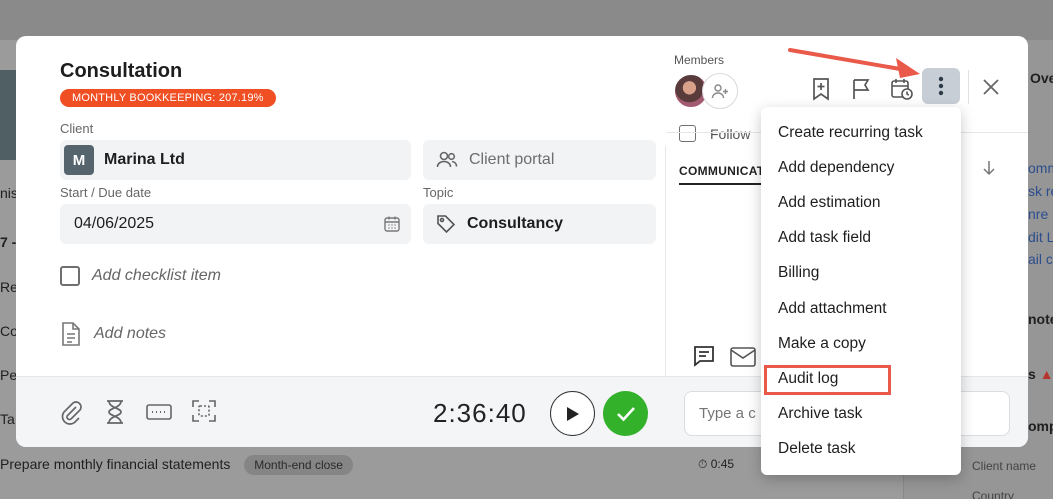 The height and width of the screenshot is (499, 1053). I want to click on users-icon, so click(447, 159).